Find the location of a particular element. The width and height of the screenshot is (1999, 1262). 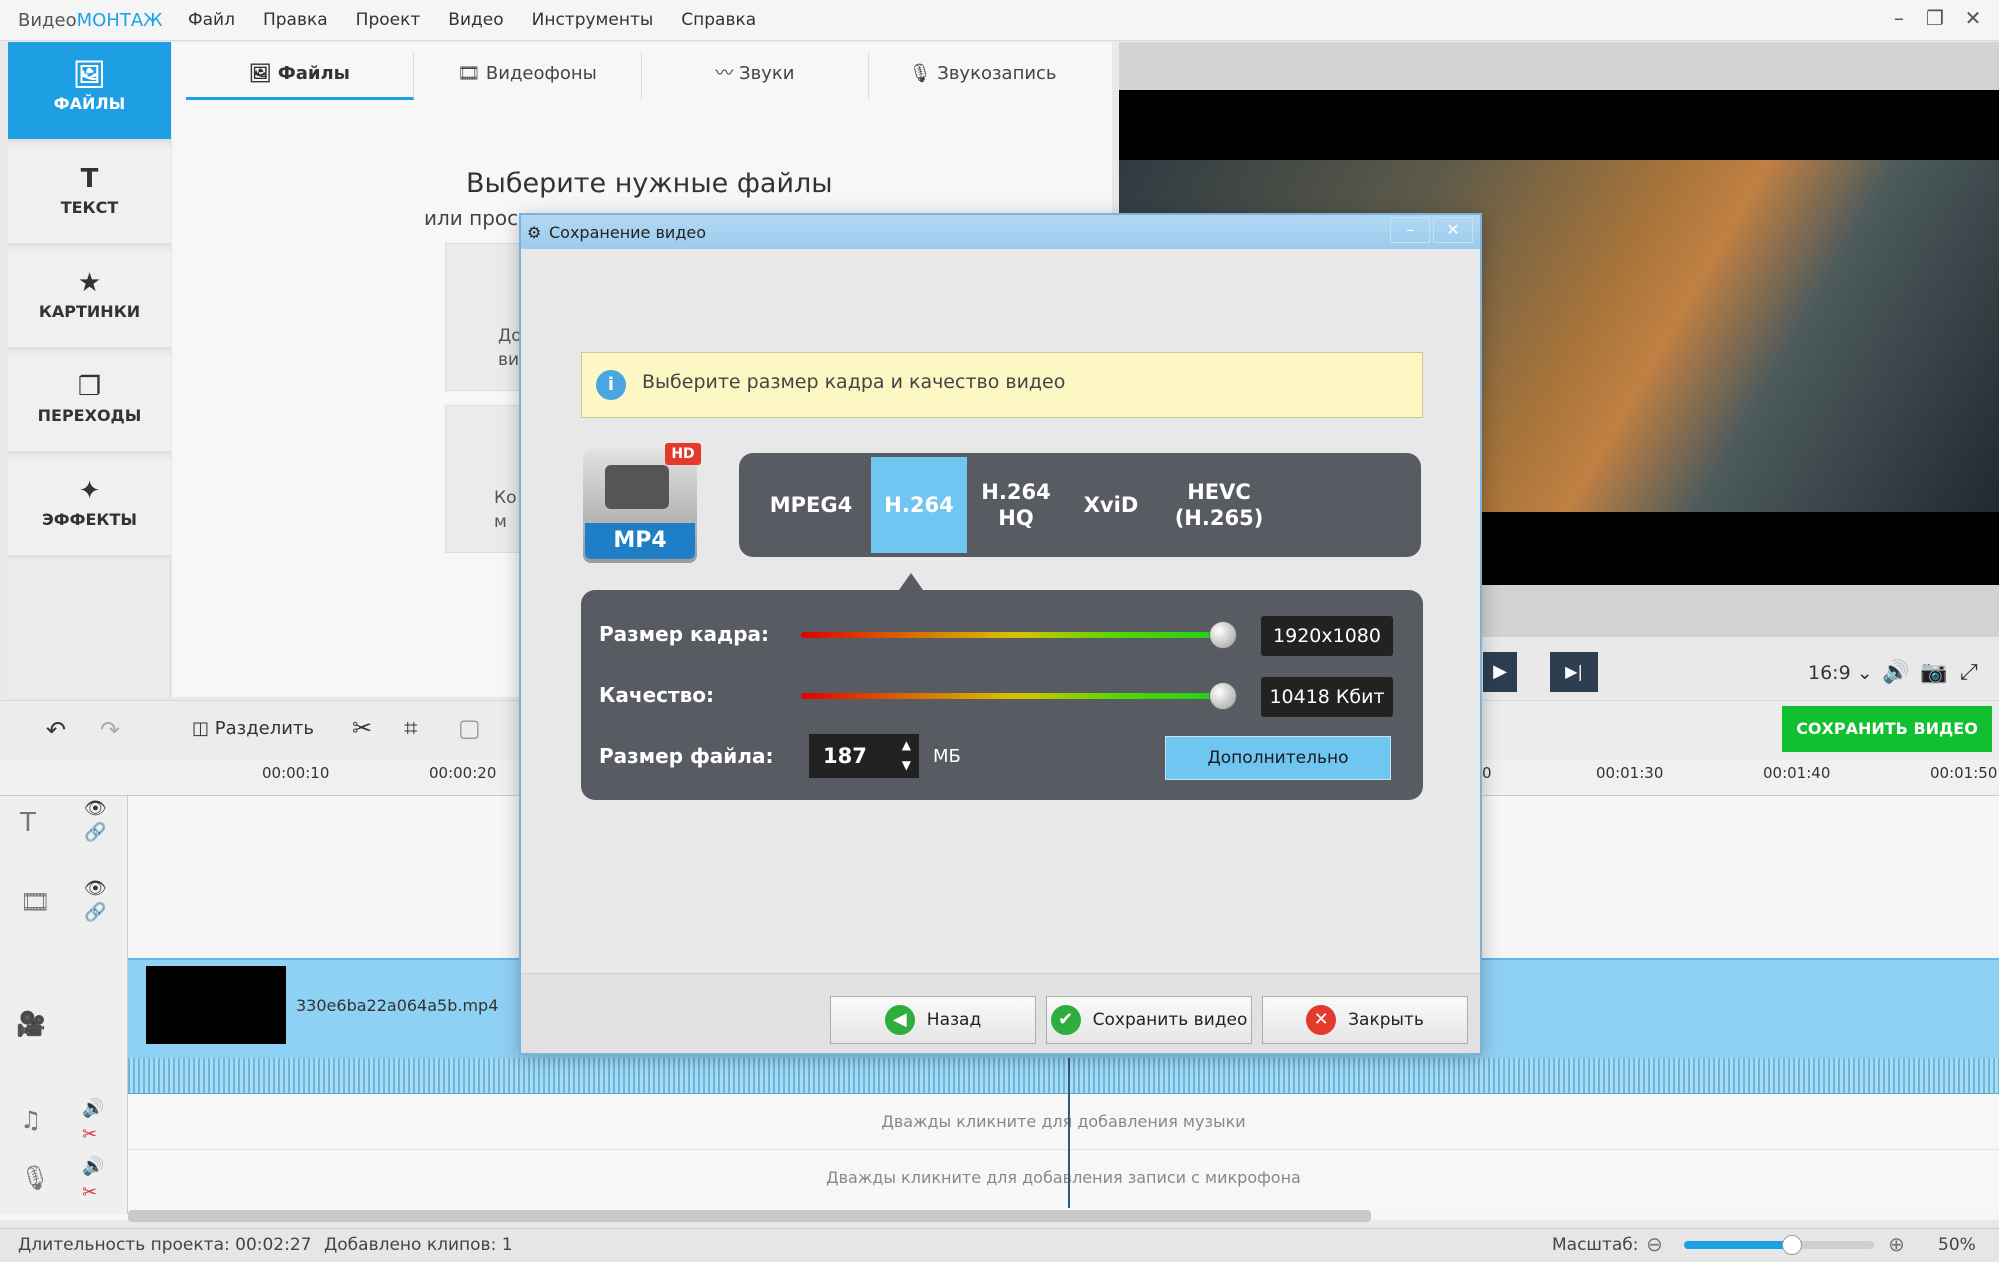

quality-slider is located at coordinates (1016, 696).